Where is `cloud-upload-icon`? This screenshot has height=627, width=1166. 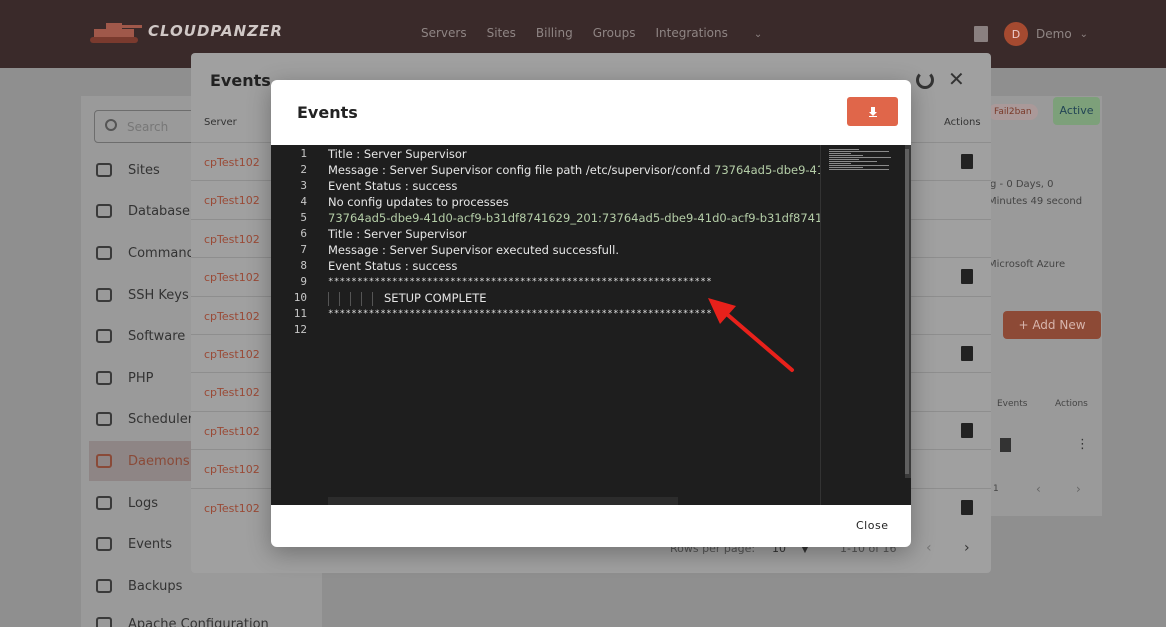 cloud-upload-icon is located at coordinates (104, 586).